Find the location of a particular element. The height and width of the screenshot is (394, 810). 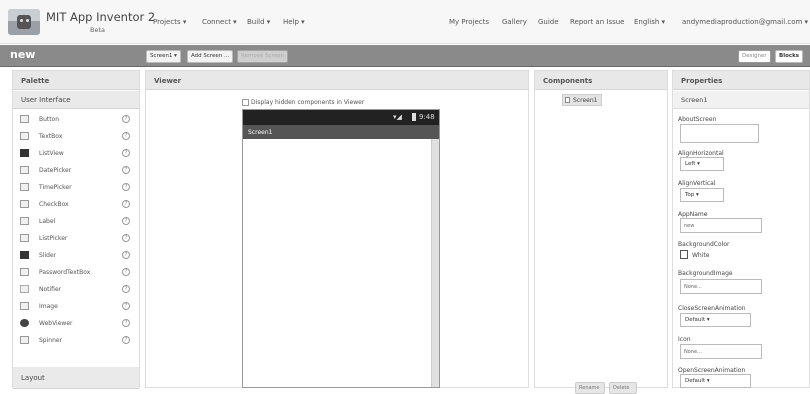

align-horizontal-label: AlignHorizontal is located at coordinates (701, 153).